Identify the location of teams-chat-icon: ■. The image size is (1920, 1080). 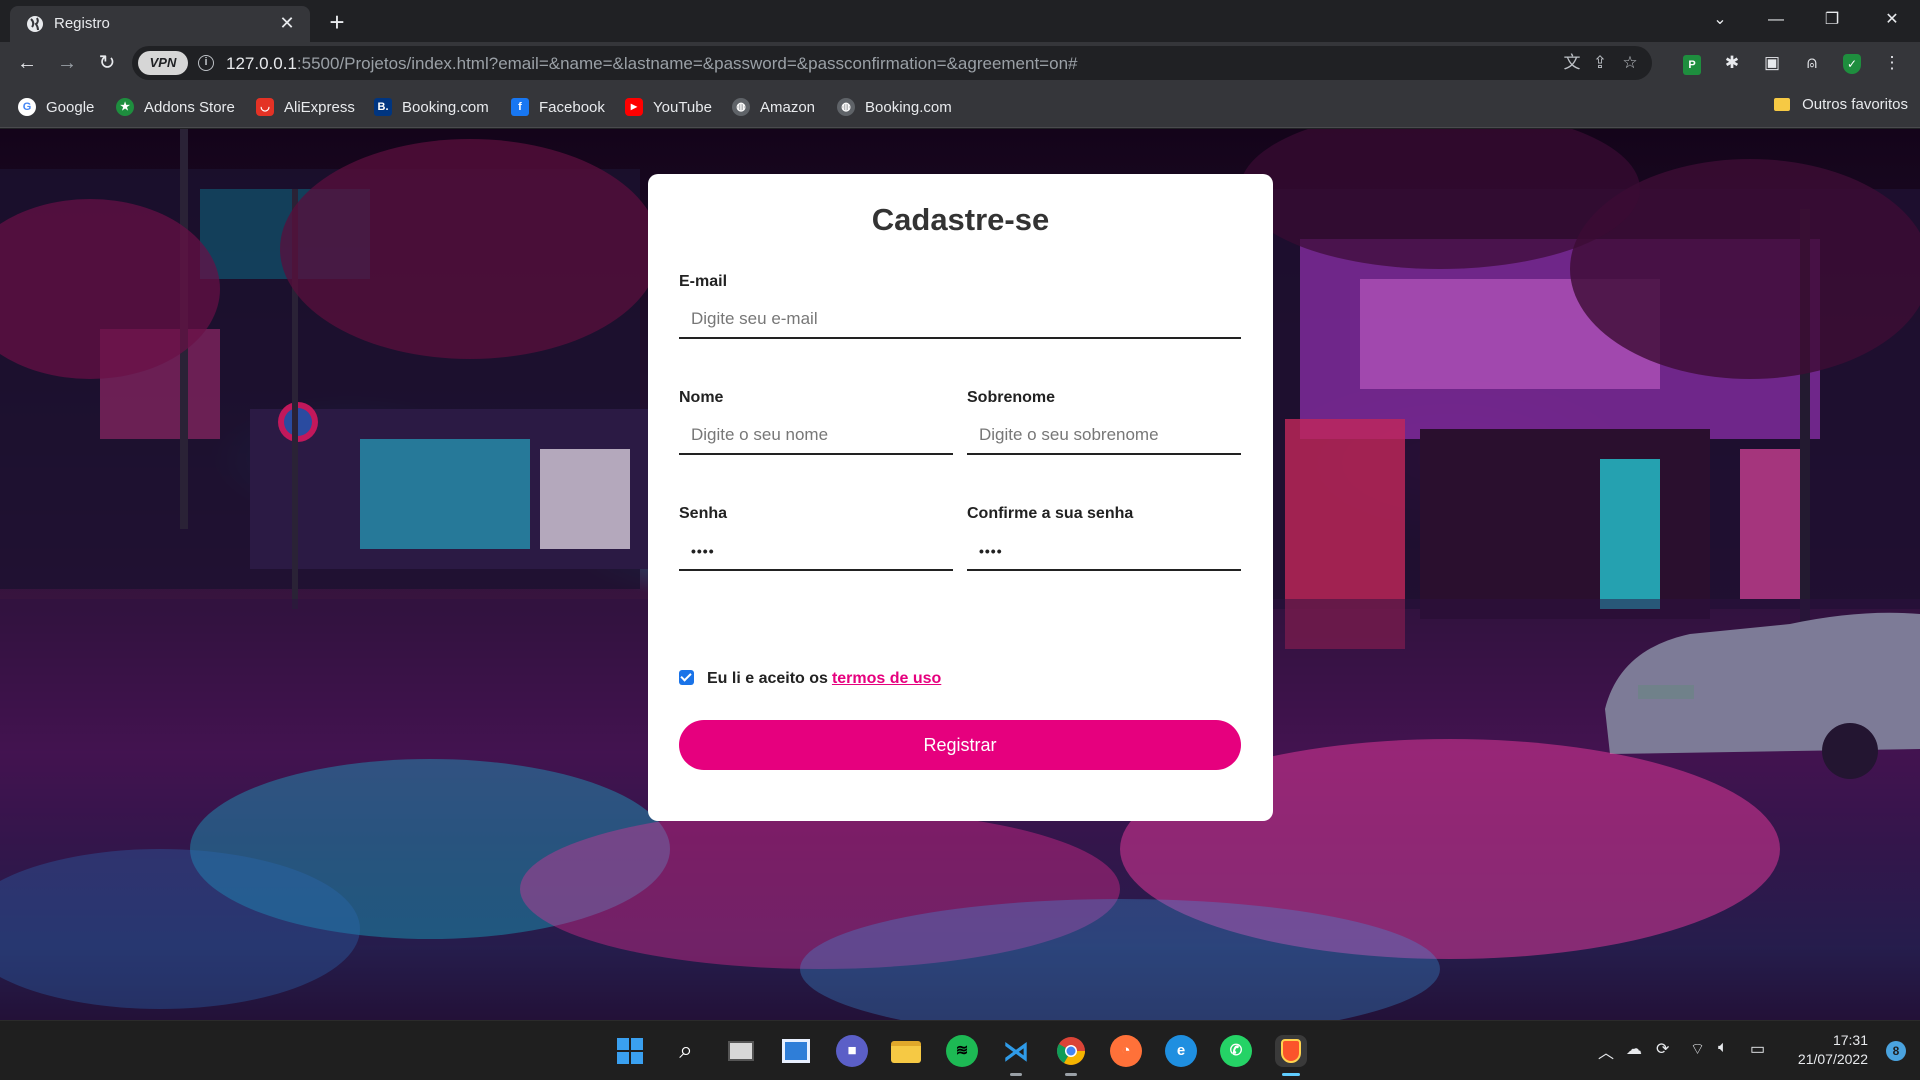
(852, 1051).